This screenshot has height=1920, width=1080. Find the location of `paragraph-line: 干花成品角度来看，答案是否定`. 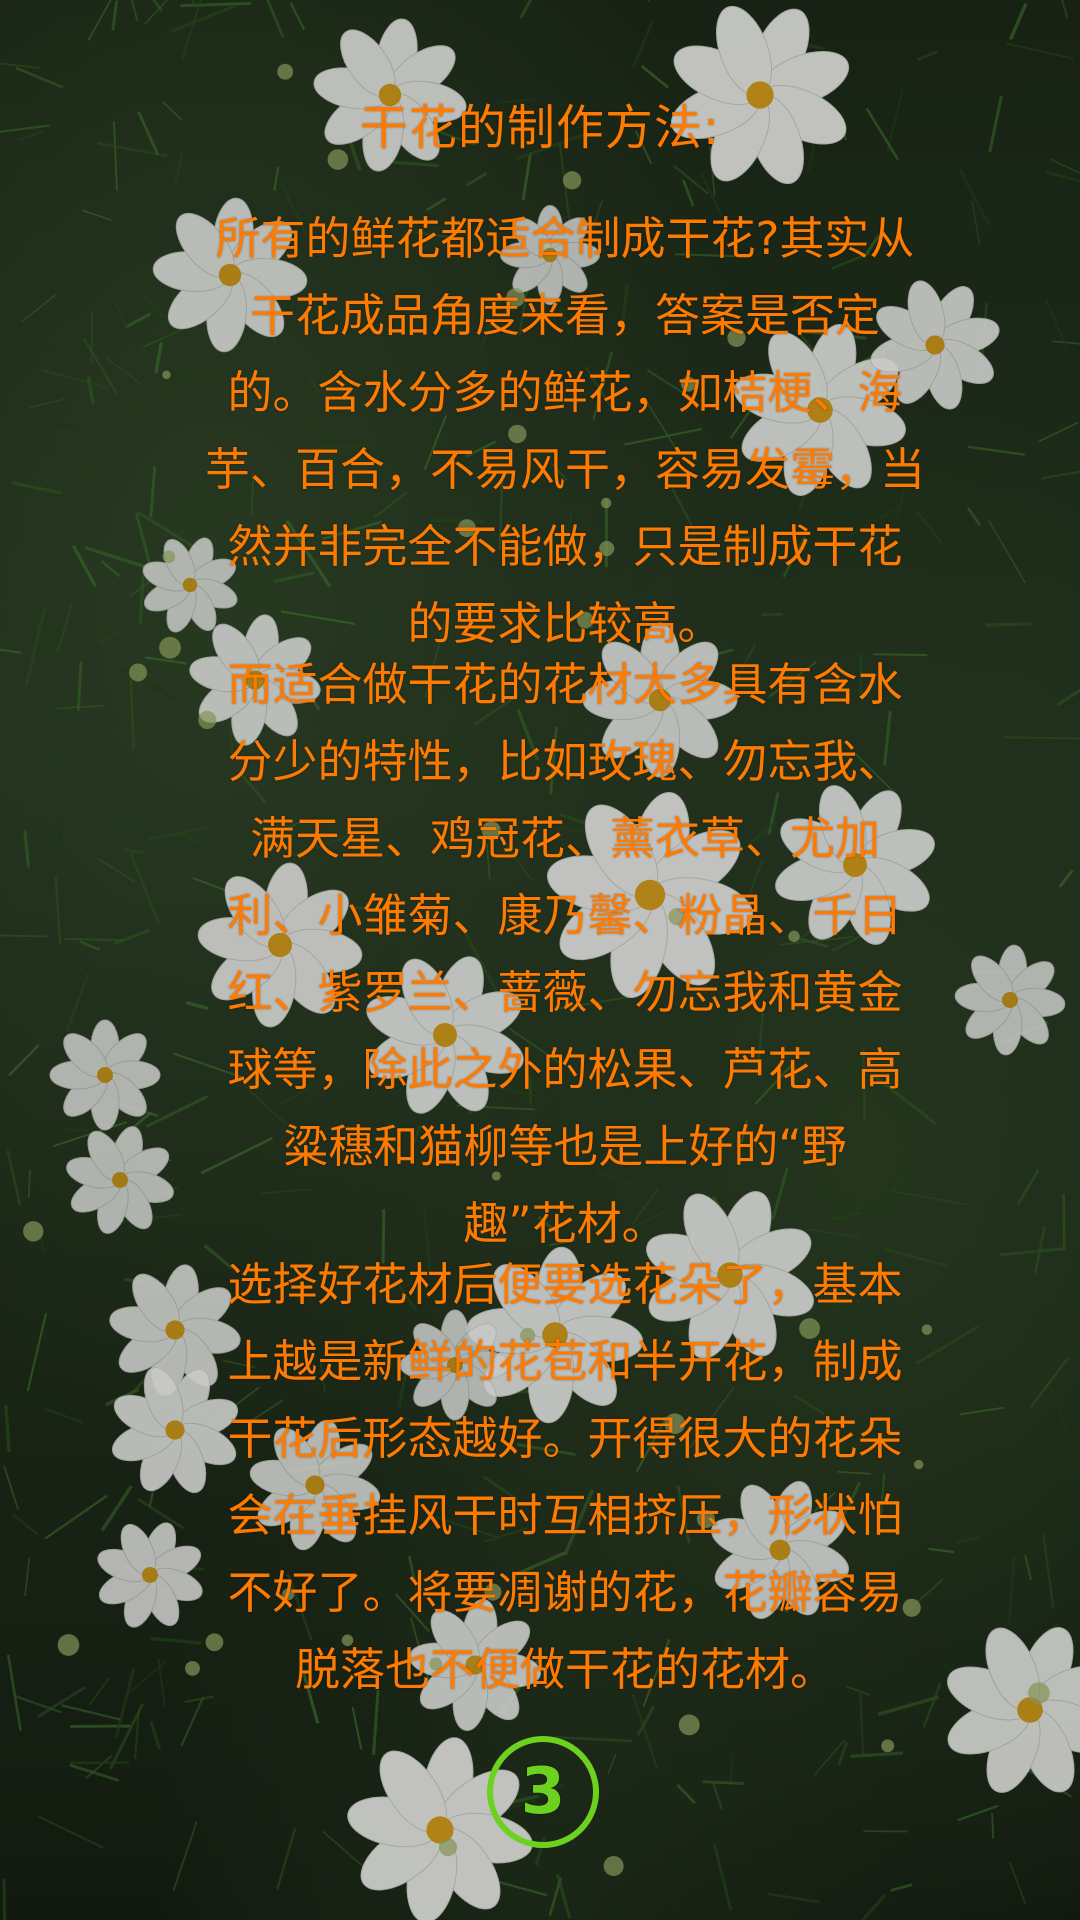

paragraph-line: 干花成品角度来看，答案是否定 is located at coordinates (564, 315).